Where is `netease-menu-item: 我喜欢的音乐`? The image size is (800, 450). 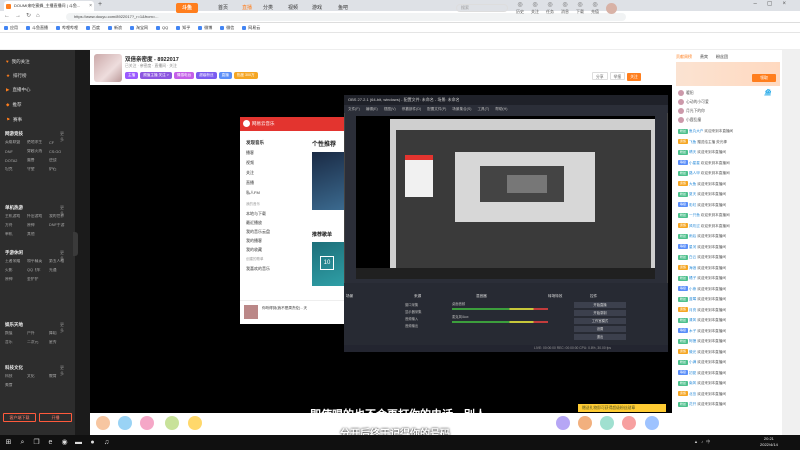 netease-menu-item: 我喜欢的音乐 is located at coordinates (258, 269).